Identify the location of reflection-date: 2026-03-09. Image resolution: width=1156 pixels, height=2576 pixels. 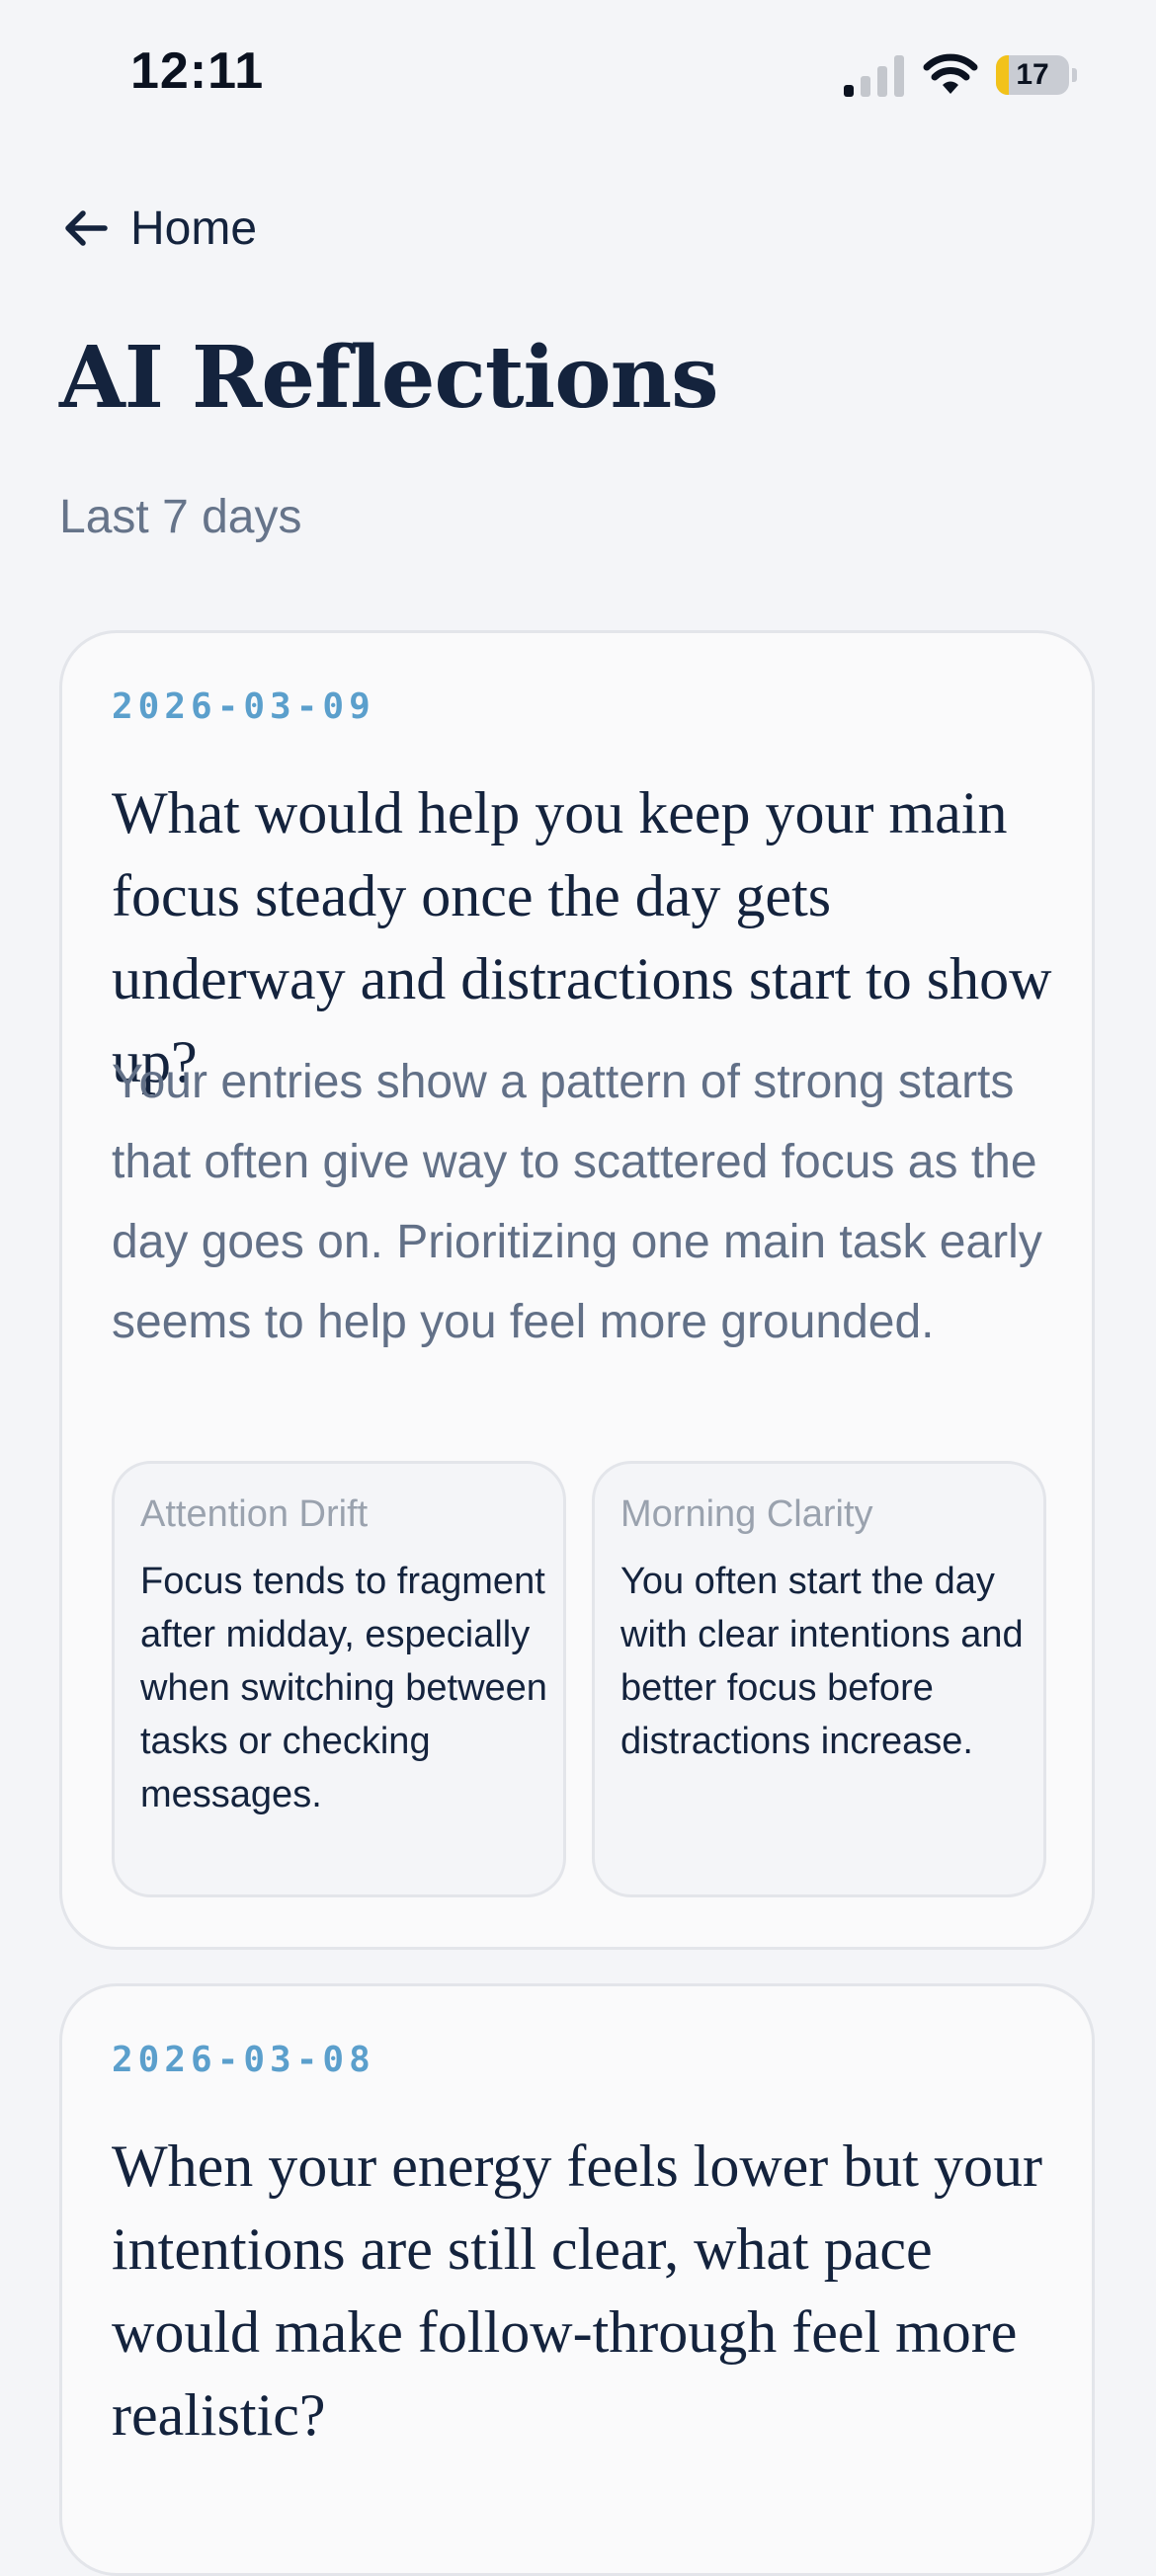
(244, 706).